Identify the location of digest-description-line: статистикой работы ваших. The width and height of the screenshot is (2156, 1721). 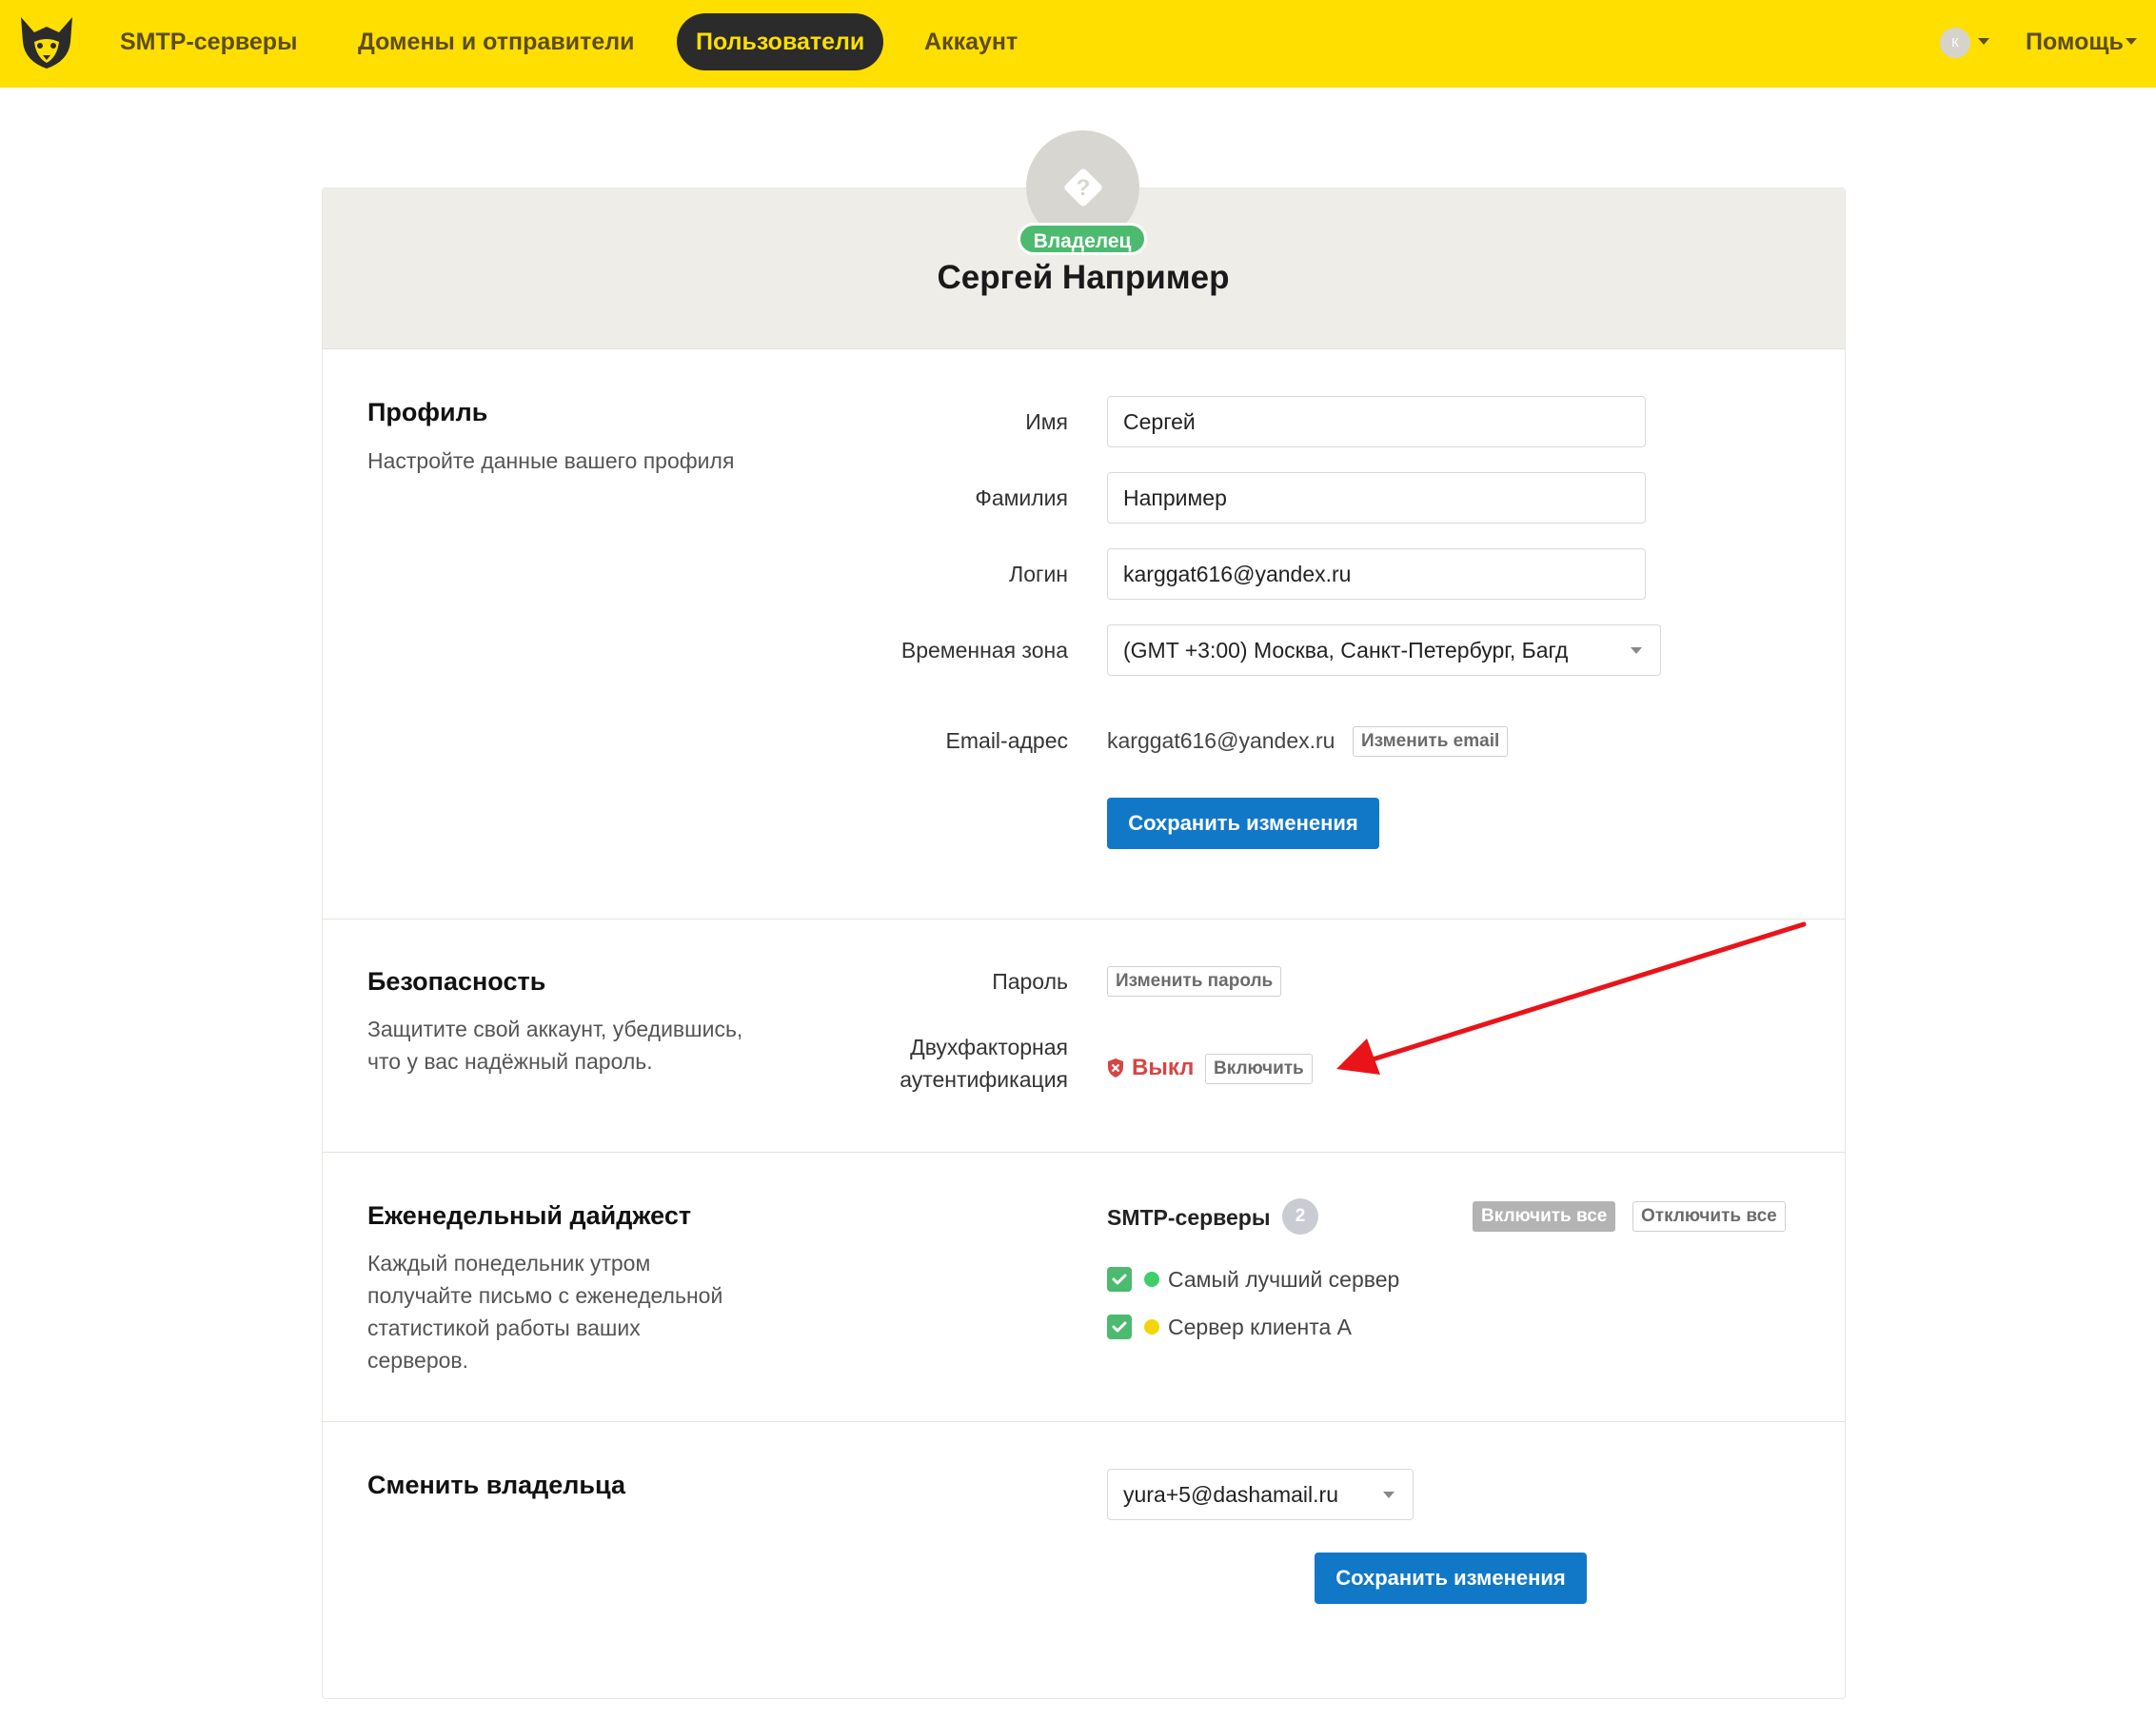
(504, 1327).